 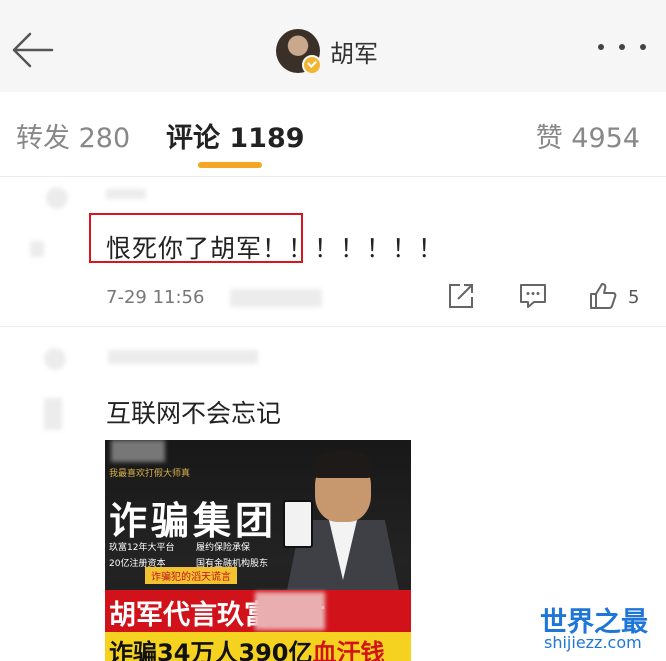 I want to click on profile-header: 胡军, so click(x=327, y=51).